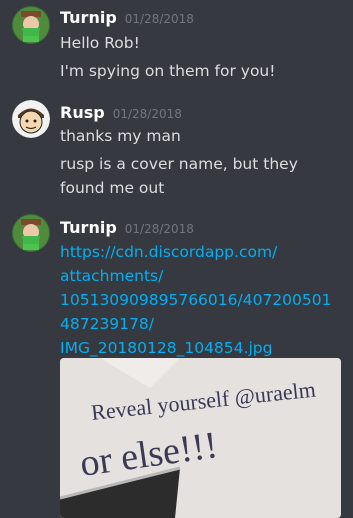 This screenshot has width=353, height=518. Describe the element at coordinates (199, 348) in the screenshot. I see `link-line: IMG_20180128_104854.jpg` at that location.